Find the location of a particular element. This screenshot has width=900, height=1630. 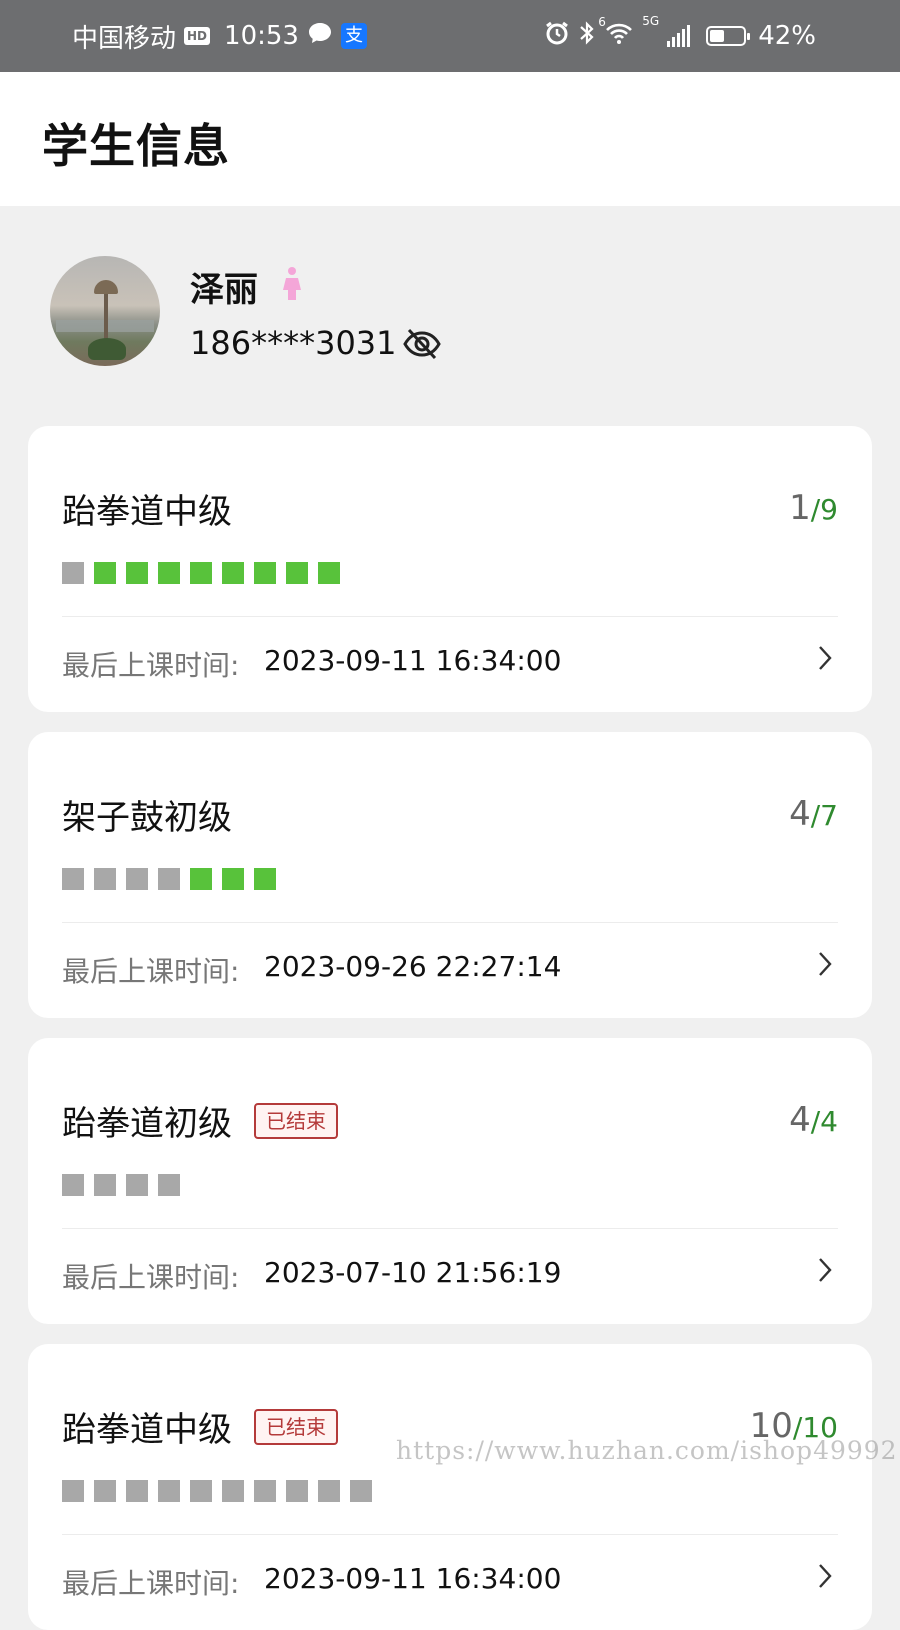

status-bar: 中国移动 HD 10:53 支 6 5G 42% is located at coordinates (450, 36).